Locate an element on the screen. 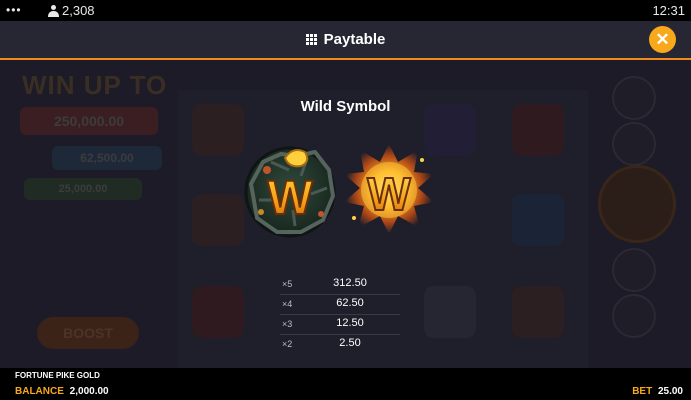 Image resolution: width=691 pixels, height=400 pixels. payout-row: ×4 62.50 is located at coordinates (340, 305).